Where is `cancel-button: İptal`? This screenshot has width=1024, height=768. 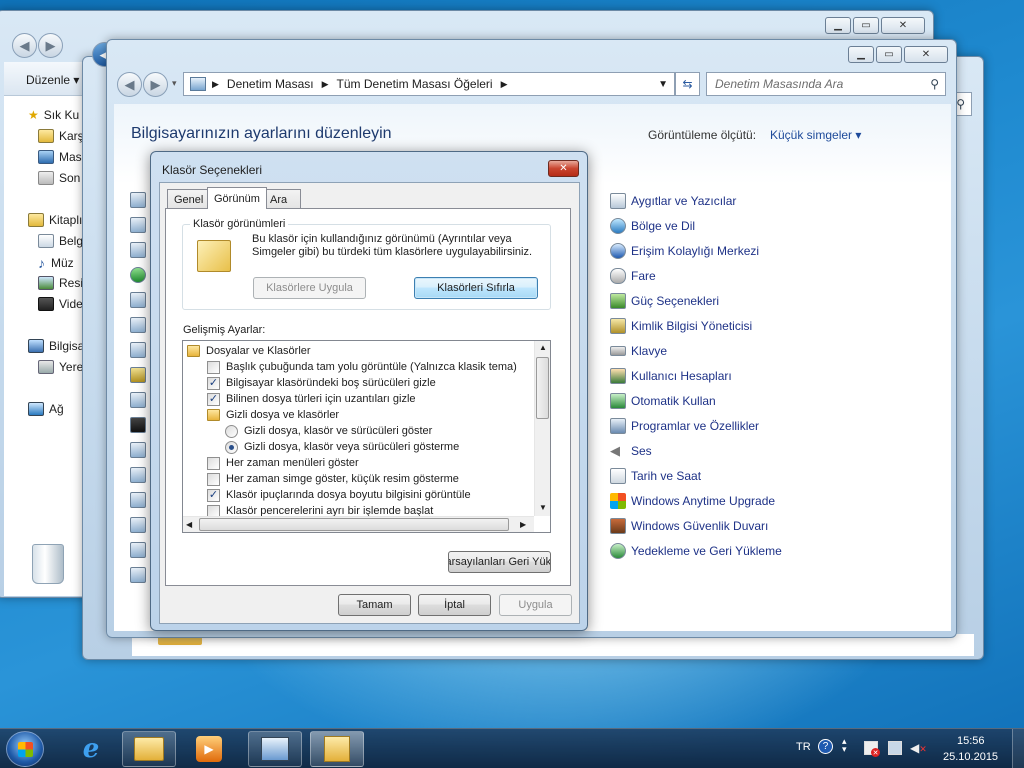 cancel-button: İptal is located at coordinates (454, 605).